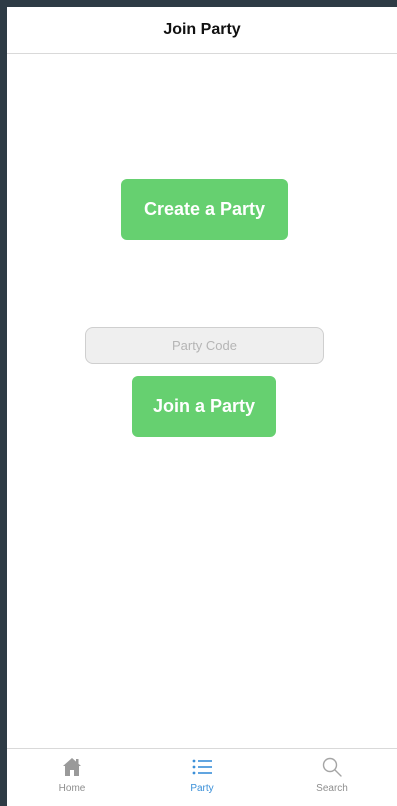 The image size is (397, 806). What do you see at coordinates (204, 209) in the screenshot?
I see `create-party-button: Create a Party` at bounding box center [204, 209].